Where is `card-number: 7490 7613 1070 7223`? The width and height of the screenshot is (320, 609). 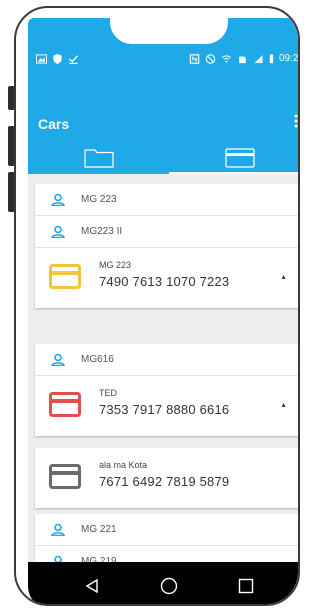 card-number: 7490 7613 1070 7223 is located at coordinates (164, 281).